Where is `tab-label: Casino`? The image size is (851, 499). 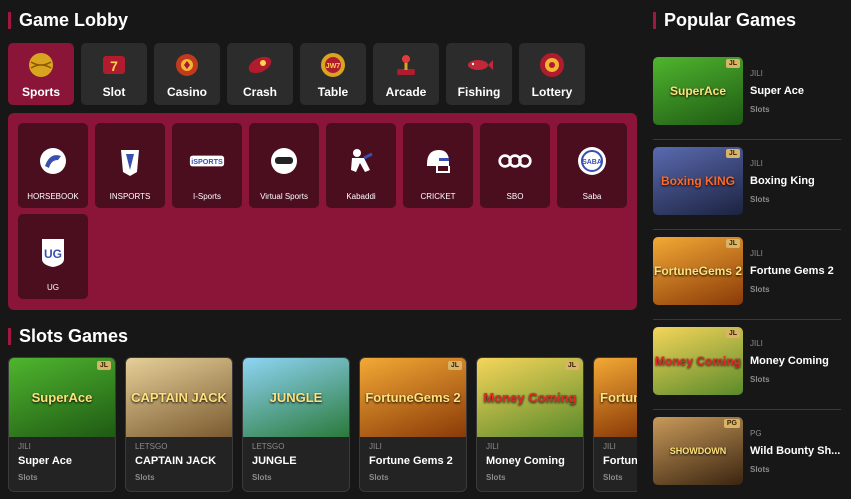
tab-label: Casino is located at coordinates (186, 92).